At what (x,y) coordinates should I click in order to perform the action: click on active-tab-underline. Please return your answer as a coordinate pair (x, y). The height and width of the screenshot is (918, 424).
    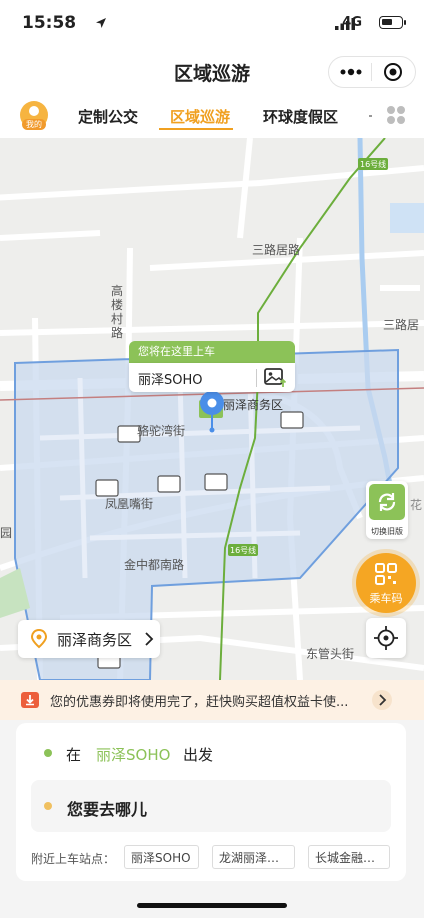
    Looking at the image, I should click on (196, 129).